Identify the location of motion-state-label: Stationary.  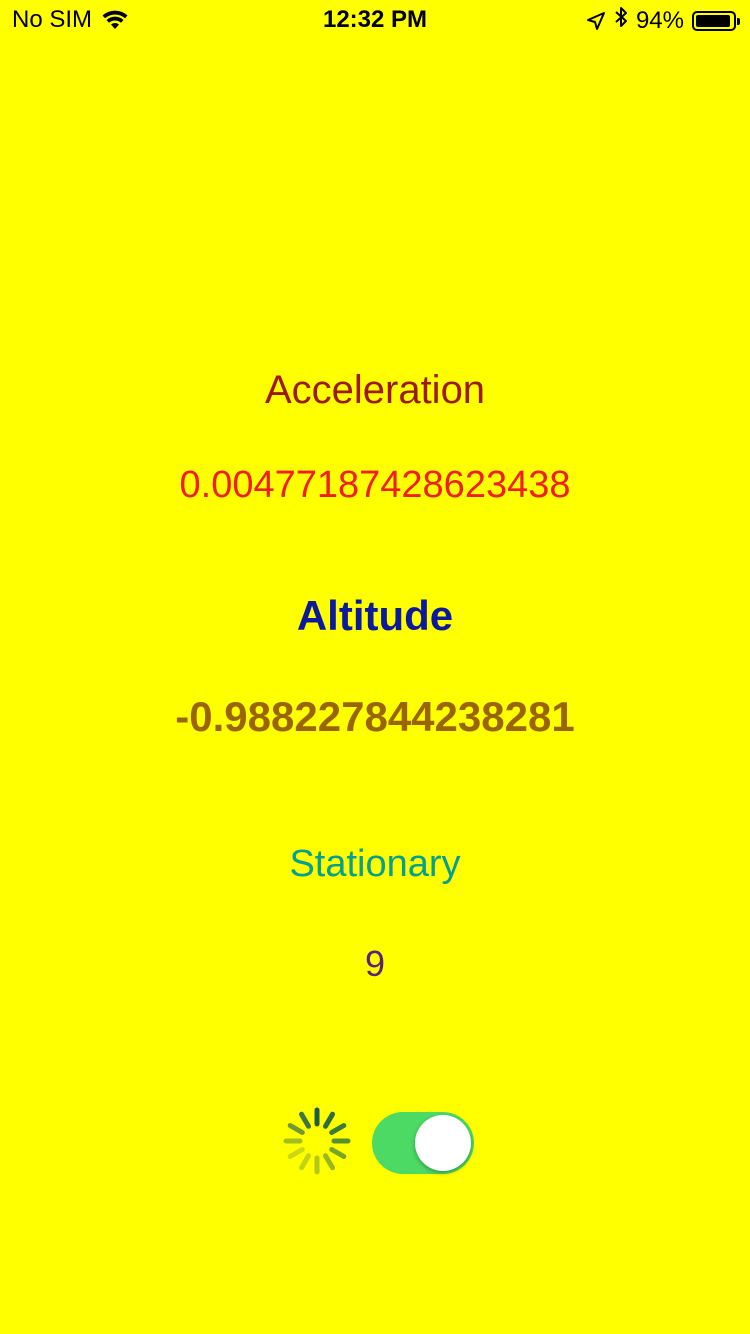
(375, 864).